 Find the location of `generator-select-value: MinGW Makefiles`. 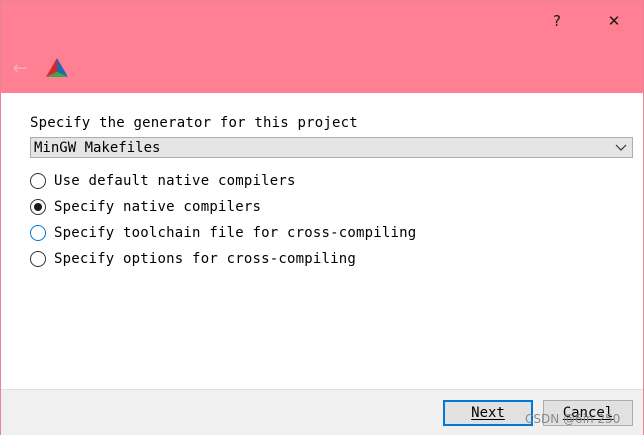

generator-select-value: MinGW Makefiles is located at coordinates (97, 147).